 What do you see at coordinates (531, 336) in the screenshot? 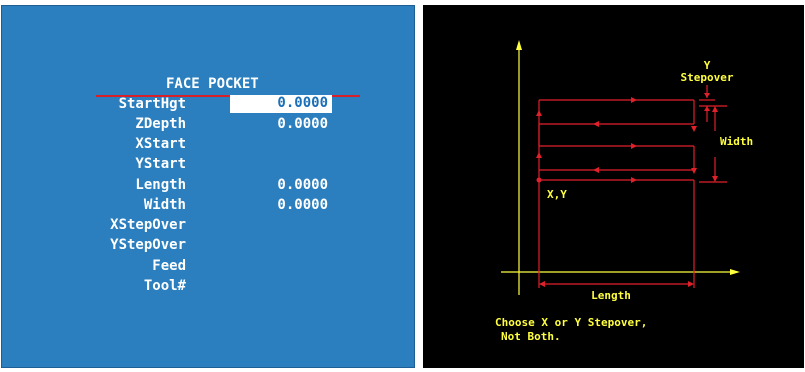
I see `stepover-note-line2: Not Both.` at bounding box center [531, 336].